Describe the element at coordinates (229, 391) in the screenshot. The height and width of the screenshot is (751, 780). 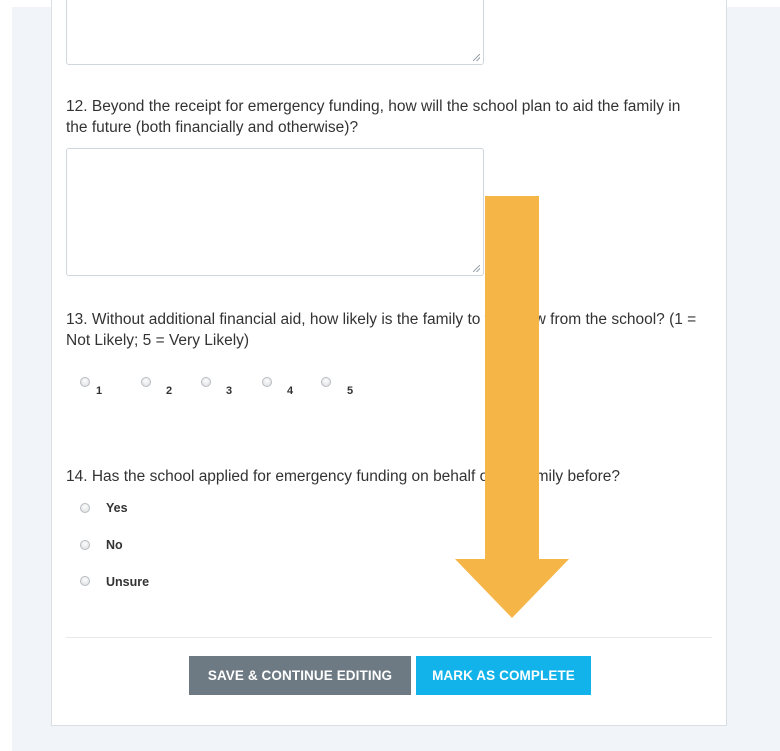
I see `q13-option-label: 3` at that location.